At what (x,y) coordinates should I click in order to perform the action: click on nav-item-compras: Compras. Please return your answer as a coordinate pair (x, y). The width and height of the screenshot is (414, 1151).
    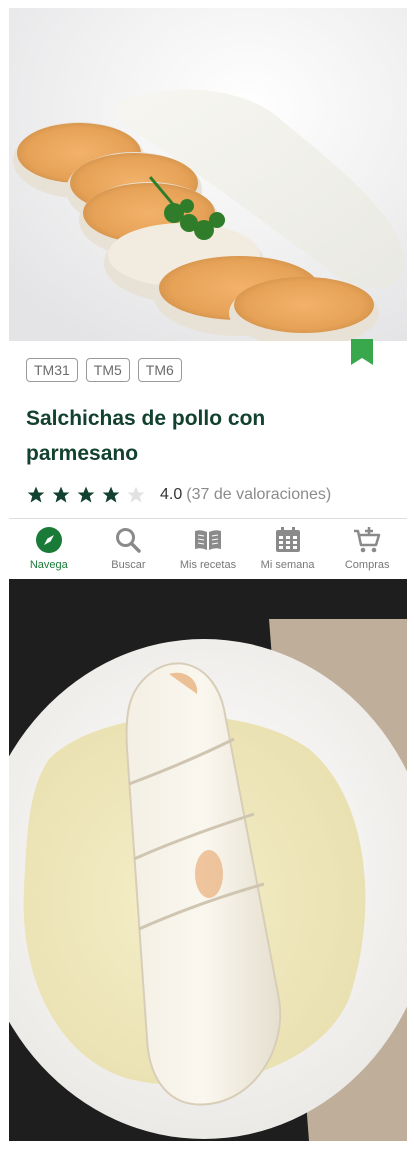
    Looking at the image, I should click on (367, 548).